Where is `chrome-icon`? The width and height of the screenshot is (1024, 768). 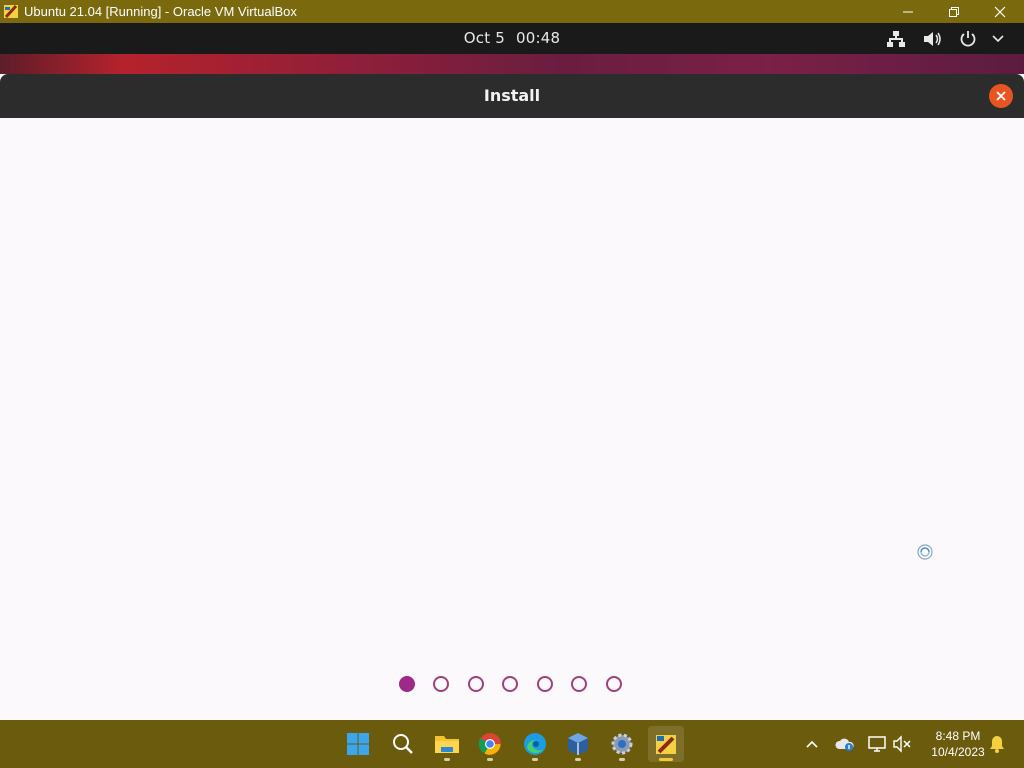 chrome-icon is located at coordinates (489, 744).